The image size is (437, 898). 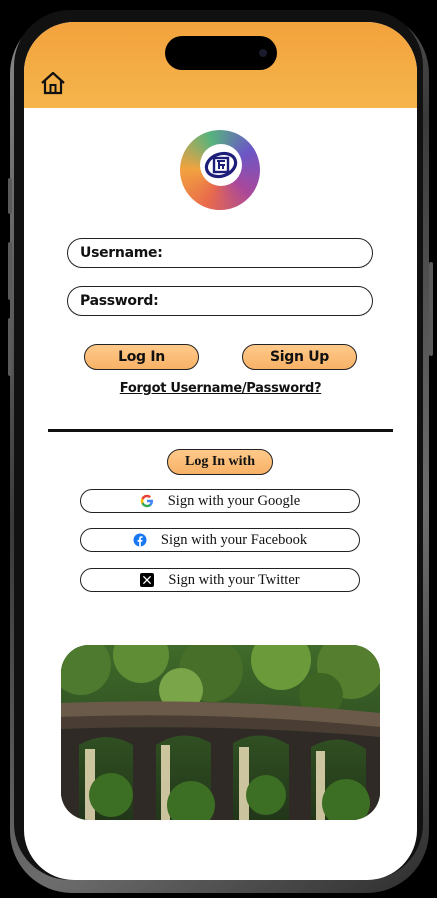 I want to click on irctc-logo, so click(x=220, y=170).